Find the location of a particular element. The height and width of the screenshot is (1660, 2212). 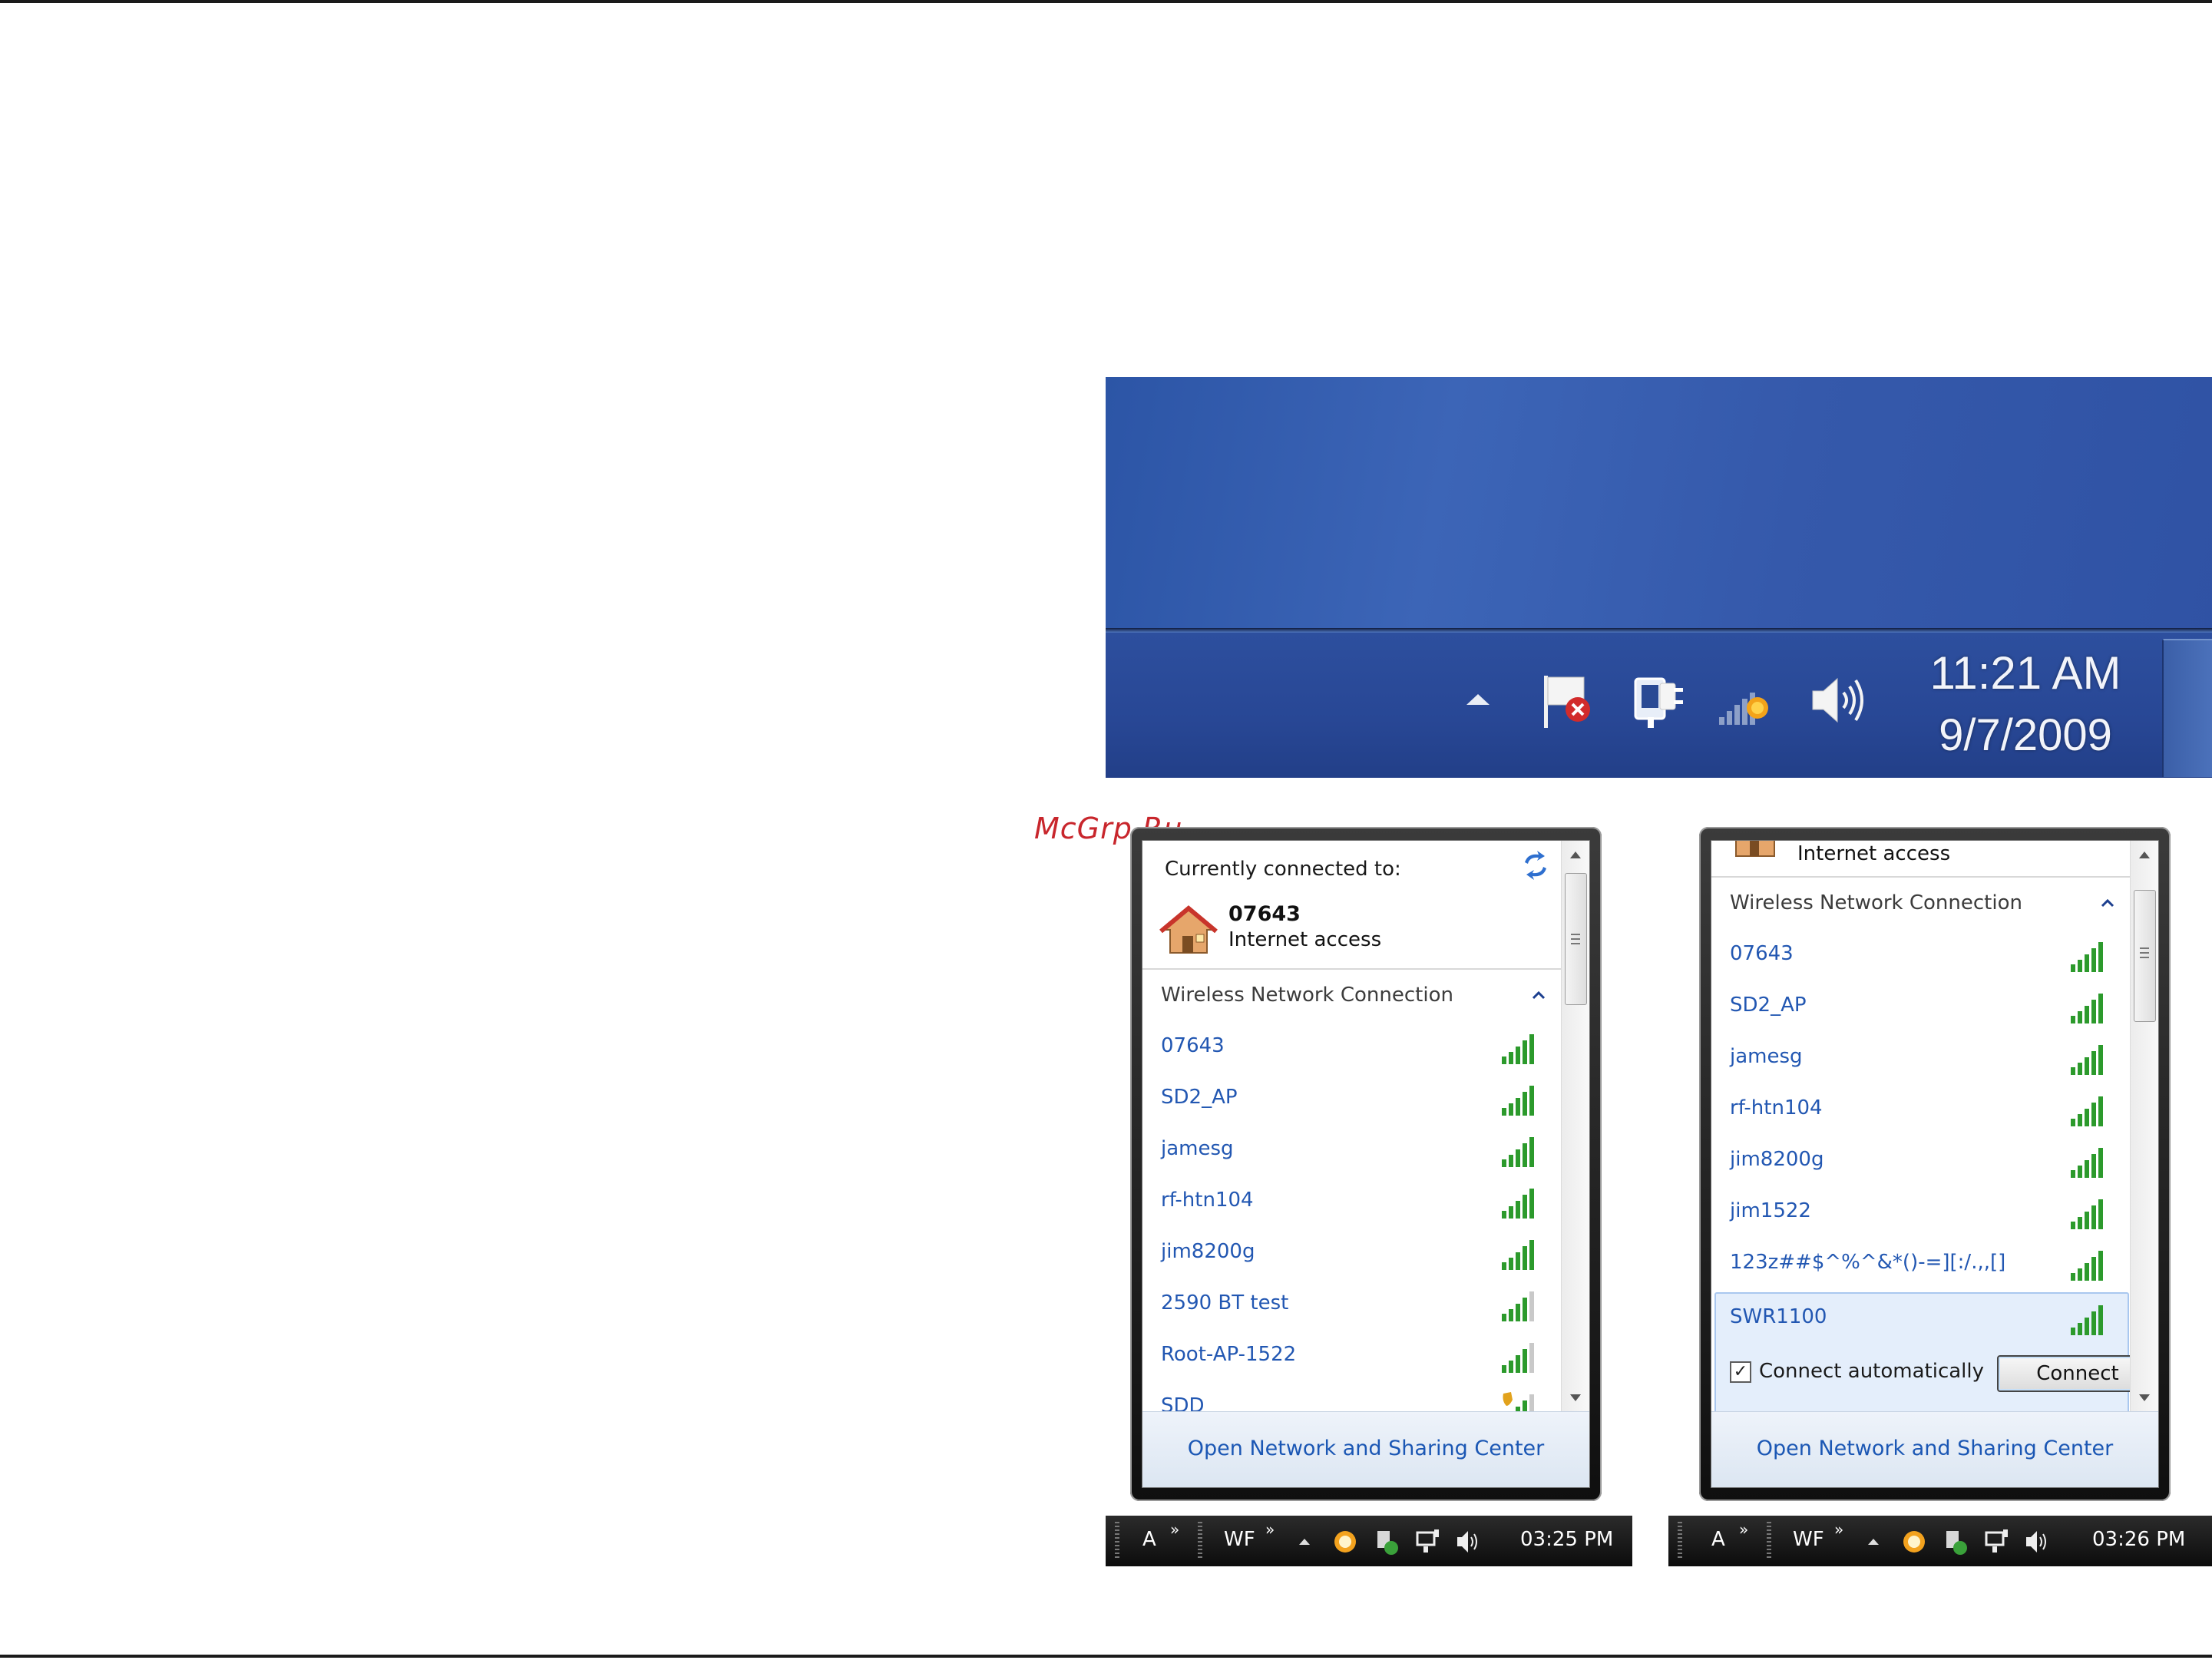

wireless-network-icon is located at coordinates (1751, 703).